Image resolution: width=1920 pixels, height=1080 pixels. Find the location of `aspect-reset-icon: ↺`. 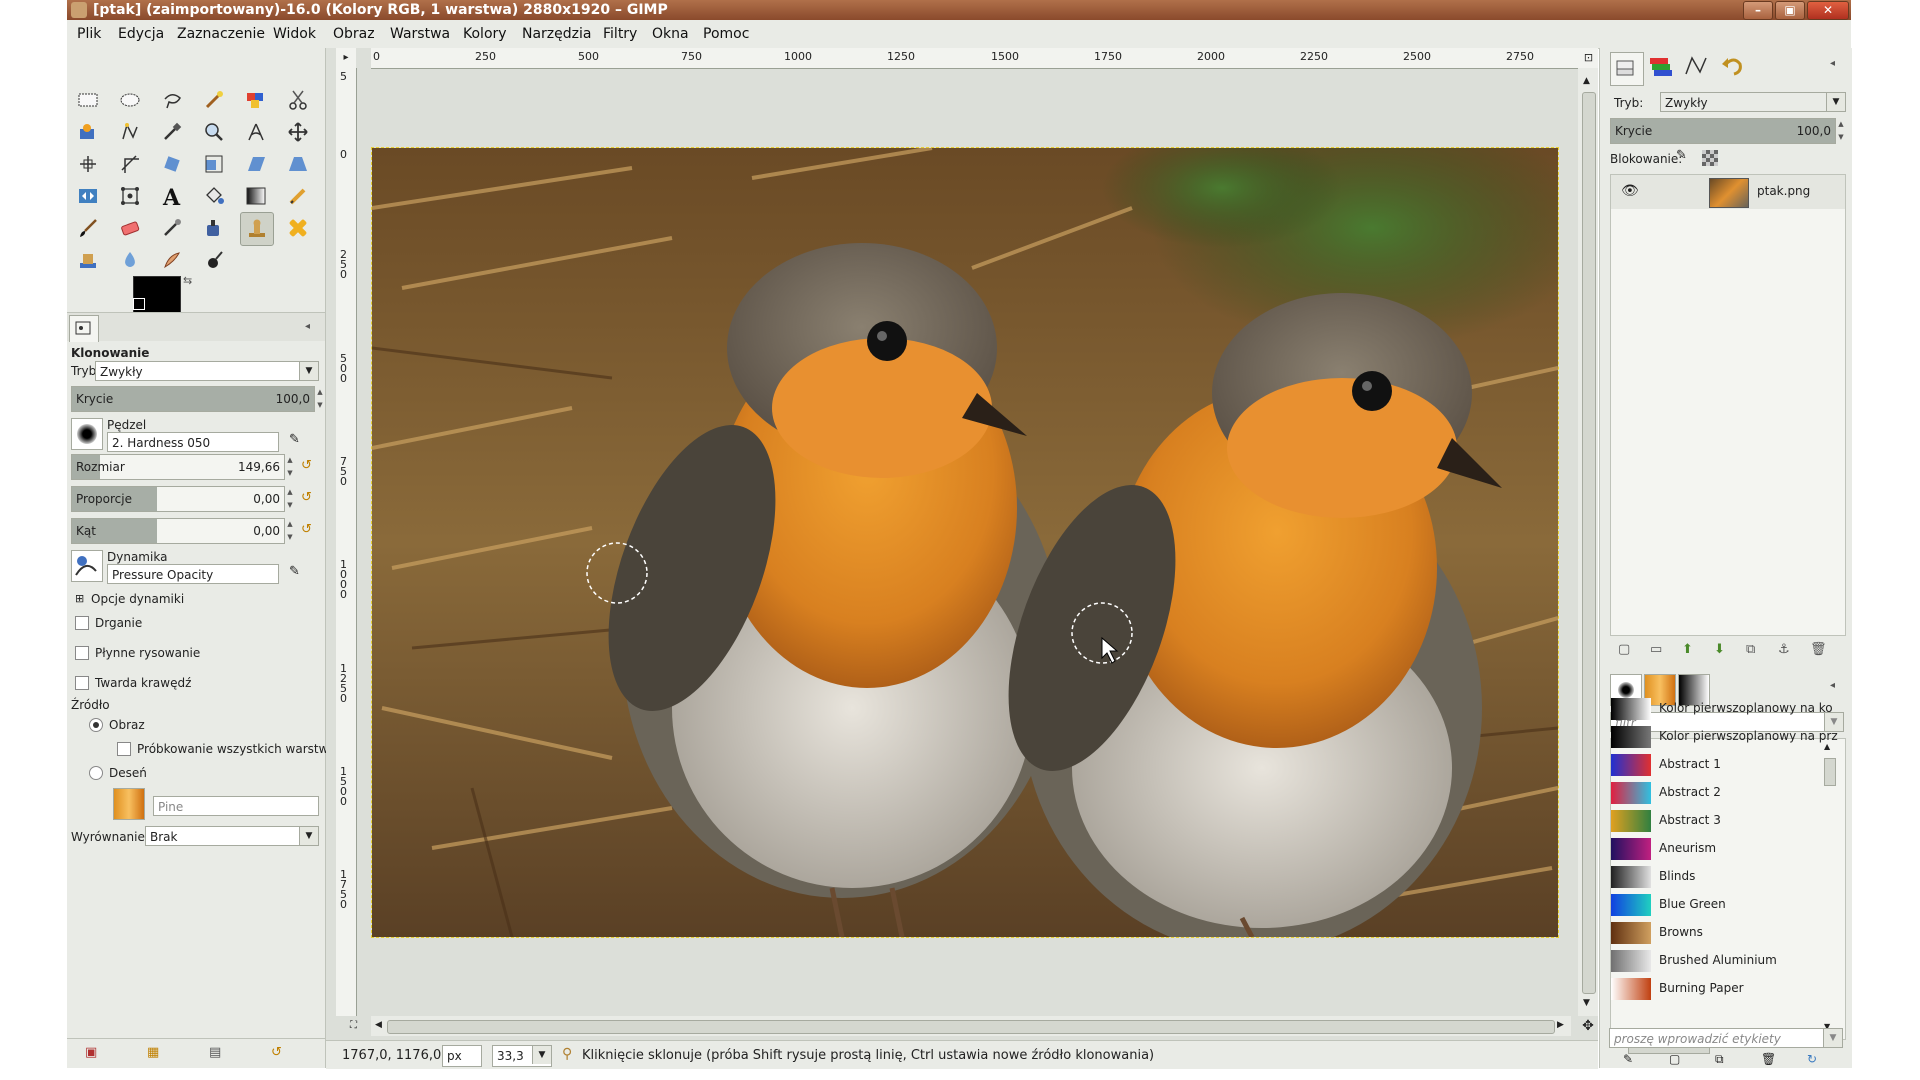

aspect-reset-icon: ↺ is located at coordinates (310, 499).